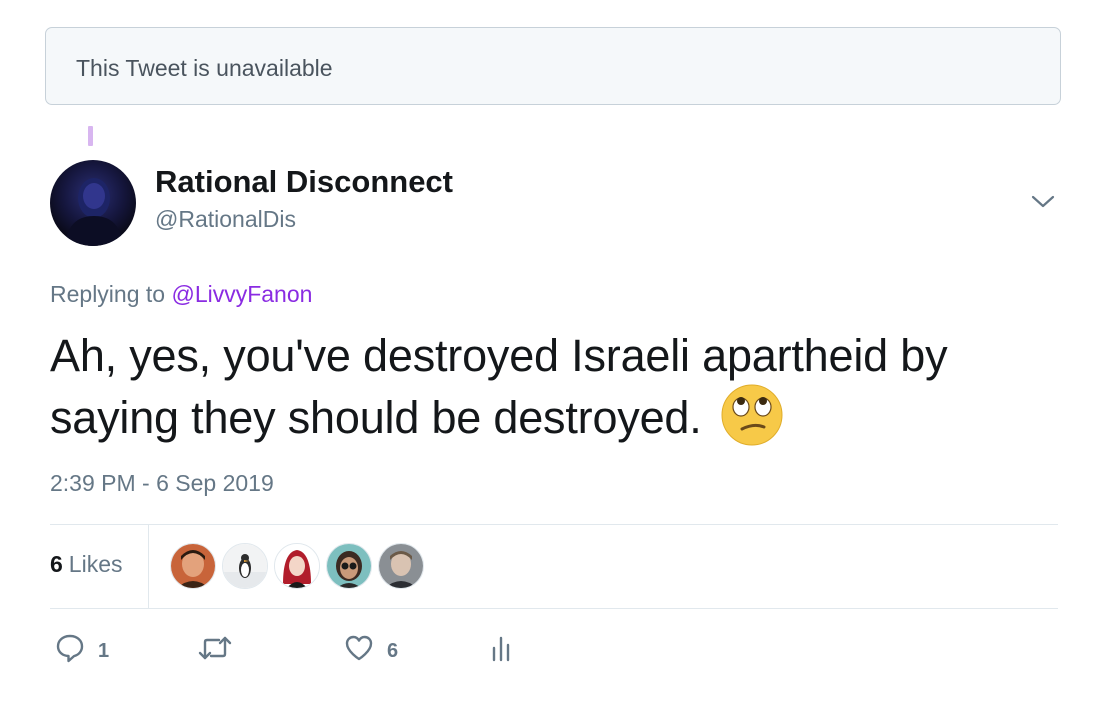 This screenshot has width=1118, height=710. What do you see at coordinates (104, 651) in the screenshot?
I see `reply-count: 1` at bounding box center [104, 651].